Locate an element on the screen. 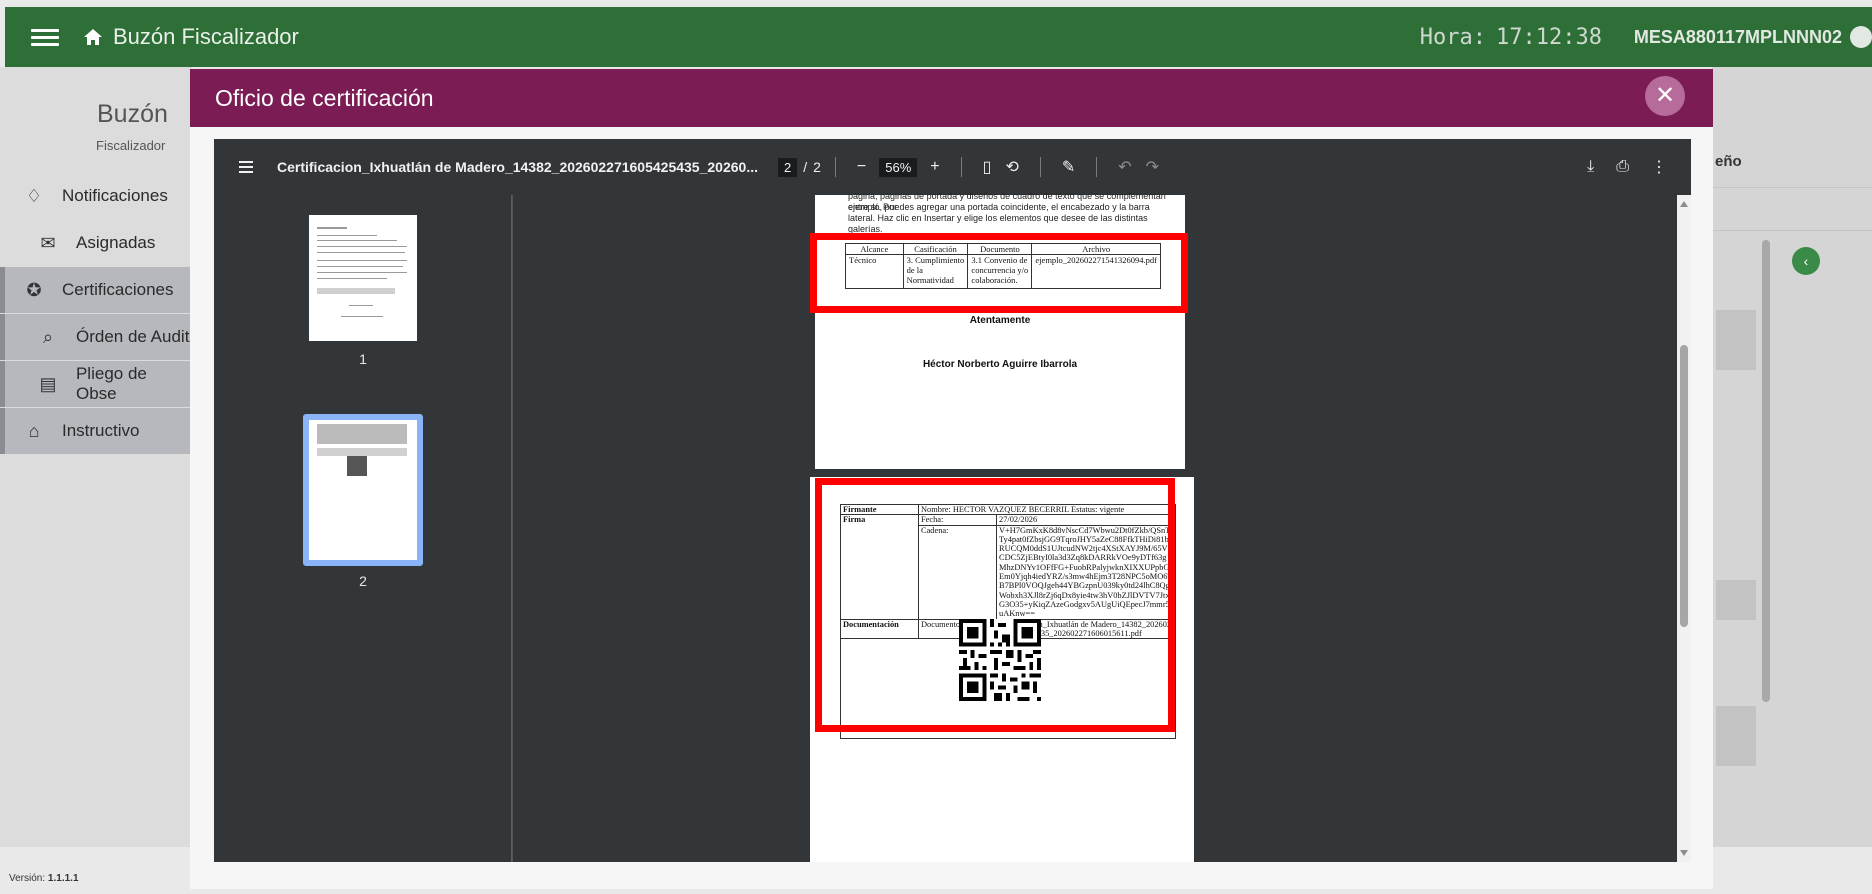 This screenshot has width=1872, height=894. sidebar-item-instructivo: ⌂ Instructivo is located at coordinates (96, 431).